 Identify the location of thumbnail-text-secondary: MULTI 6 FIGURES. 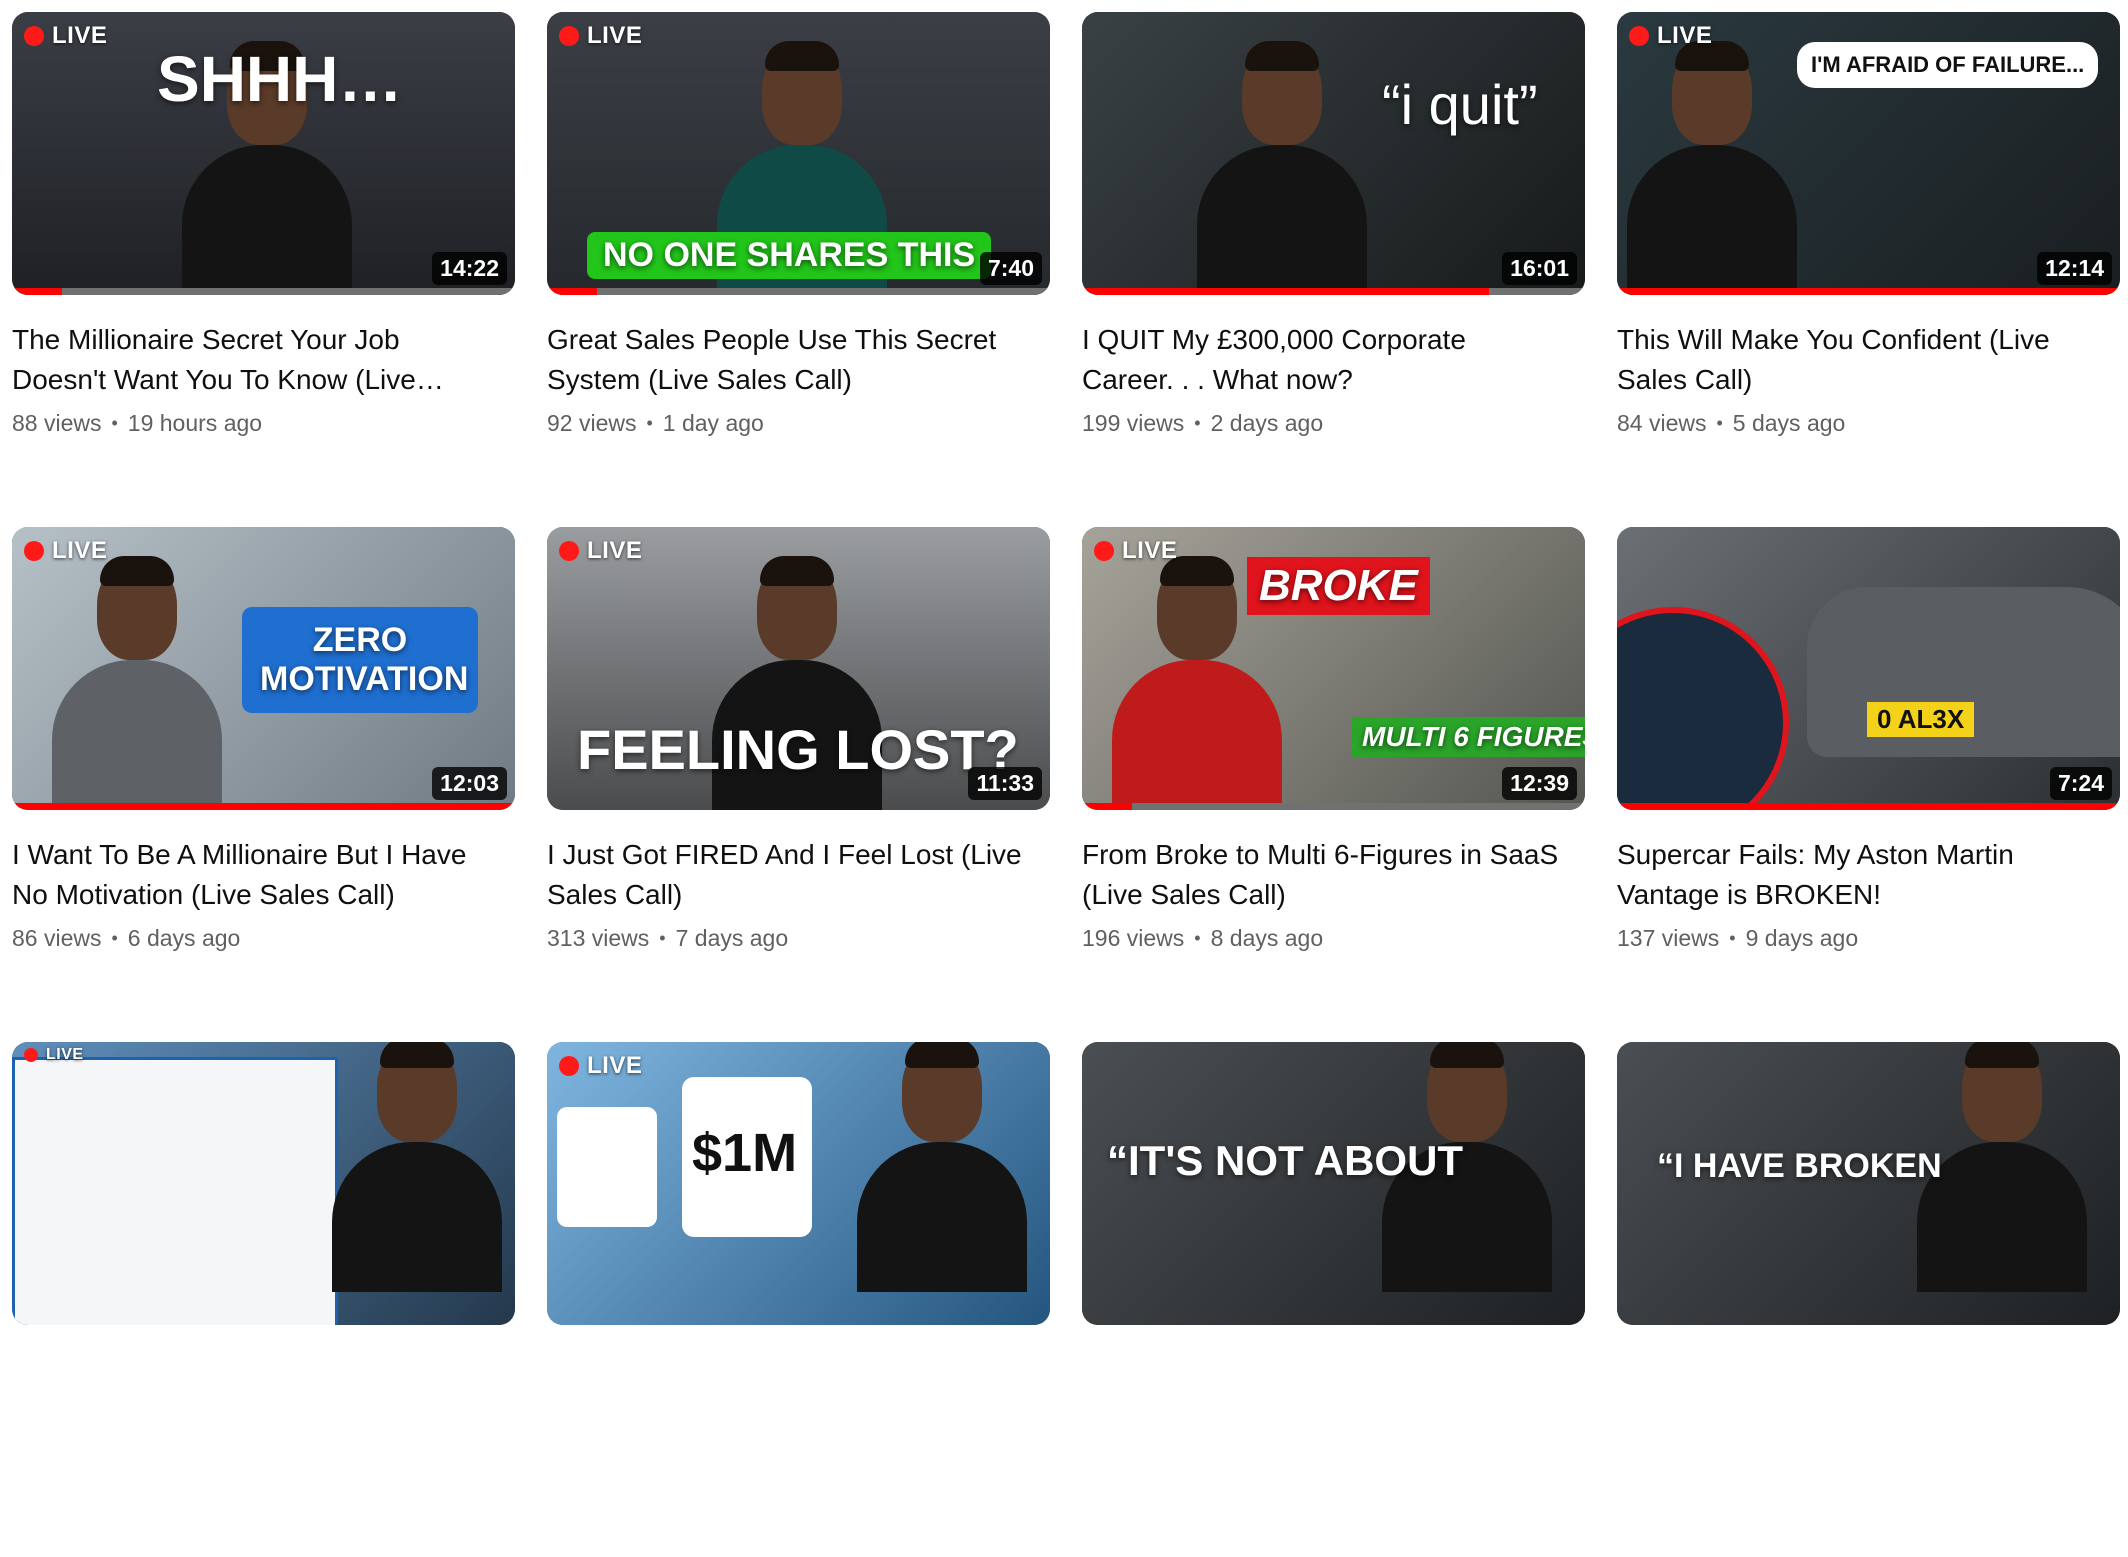
(1468, 737).